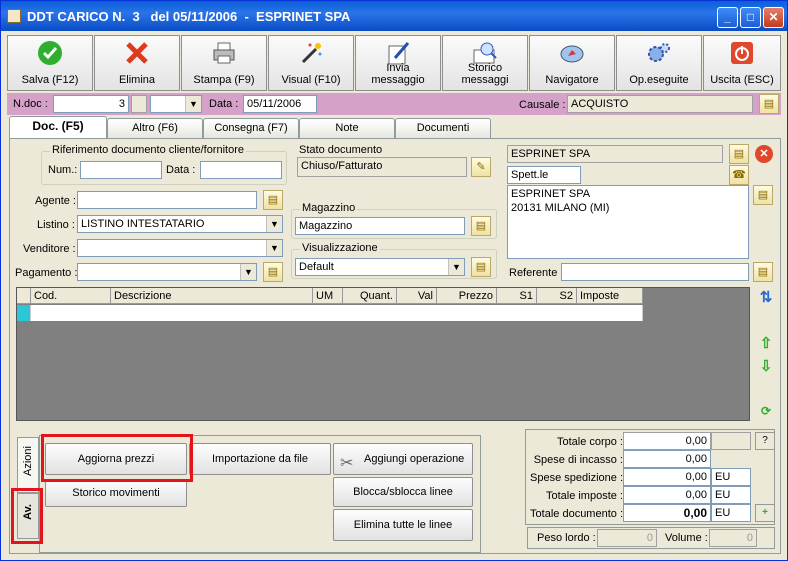  Describe the element at coordinates (542, 105) in the screenshot. I see `causale-label: Causale :` at that location.